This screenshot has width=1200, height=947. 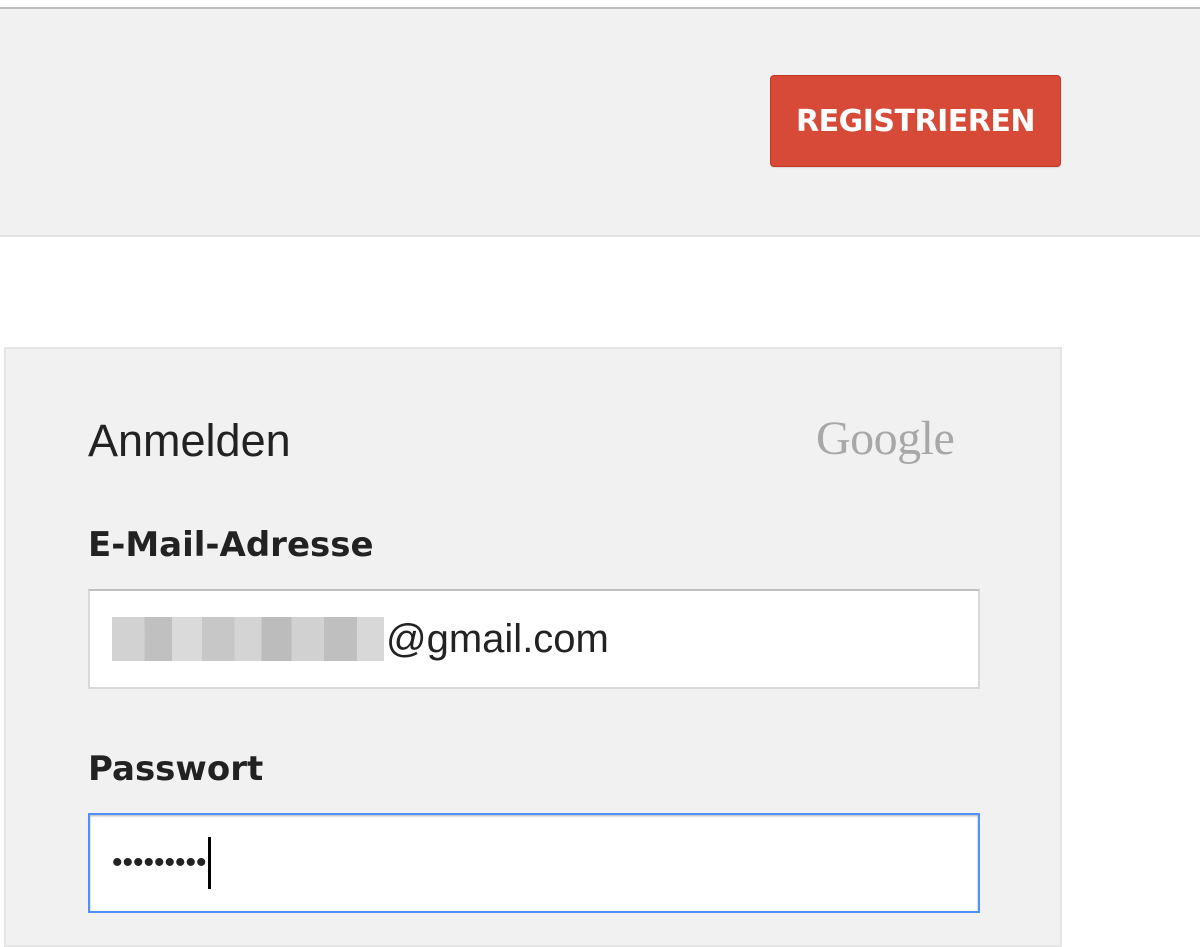 I want to click on password-field: •••••••••, so click(x=534, y=863).